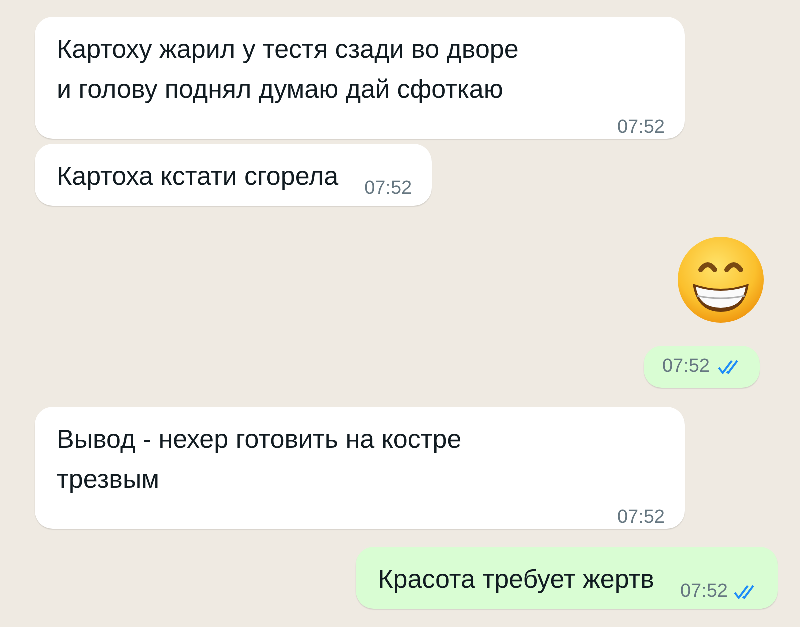 The image size is (800, 627). Describe the element at coordinates (198, 176) in the screenshot. I see `message-text: Картоха кстати сгорела` at that location.